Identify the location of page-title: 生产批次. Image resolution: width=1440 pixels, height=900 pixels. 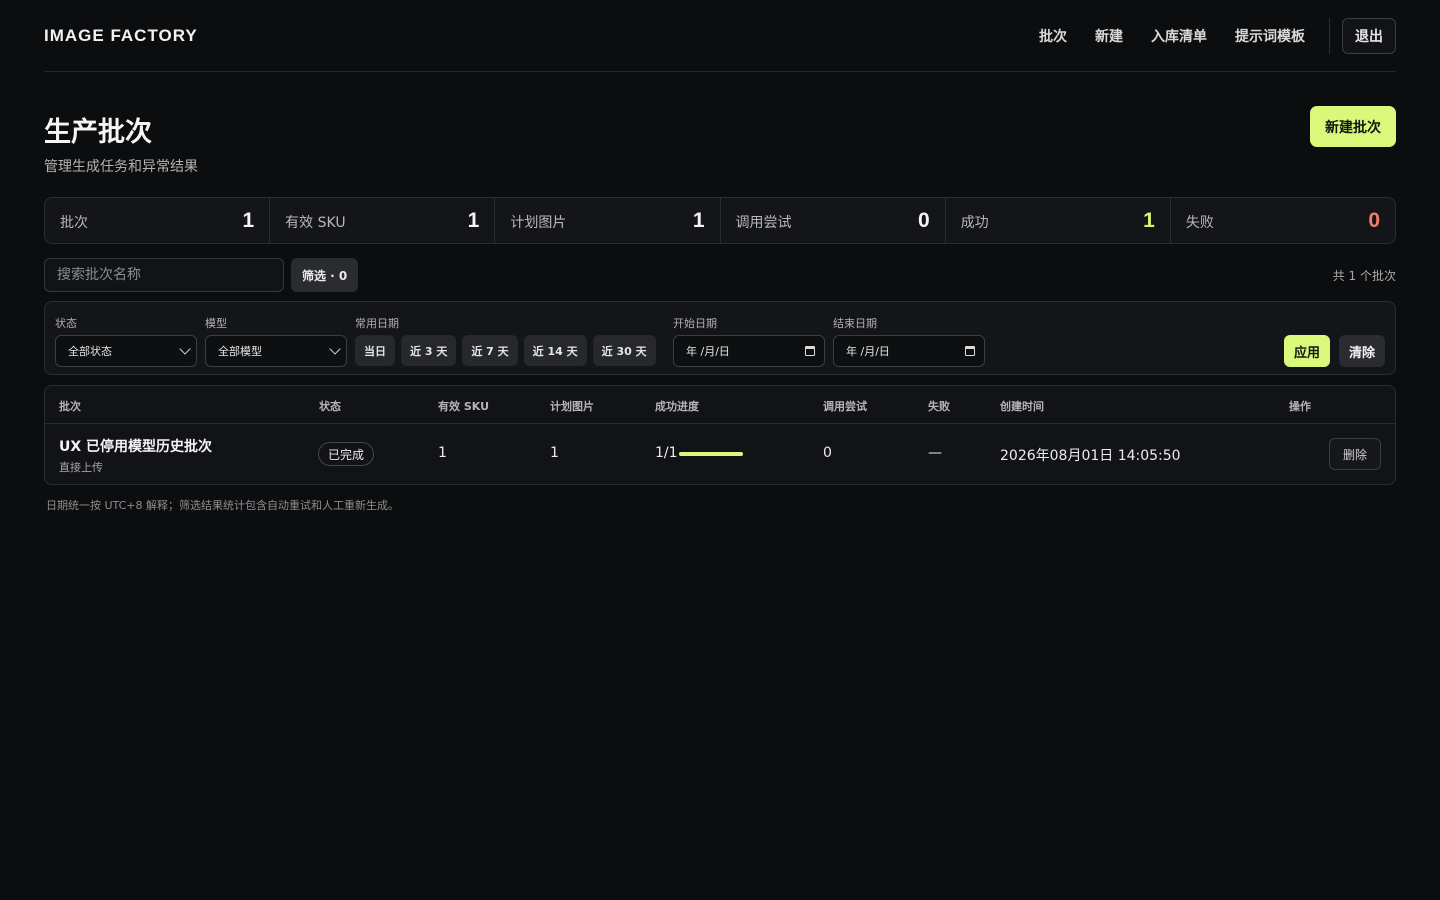
(98, 132).